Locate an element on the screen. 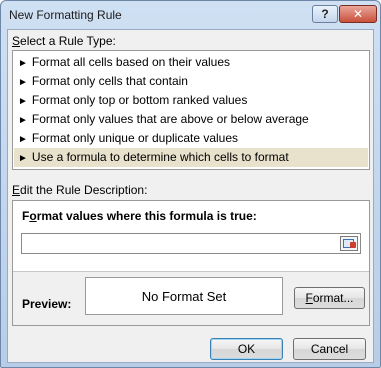 This screenshot has width=381, height=368. formula-input is located at coordinates (191, 243).